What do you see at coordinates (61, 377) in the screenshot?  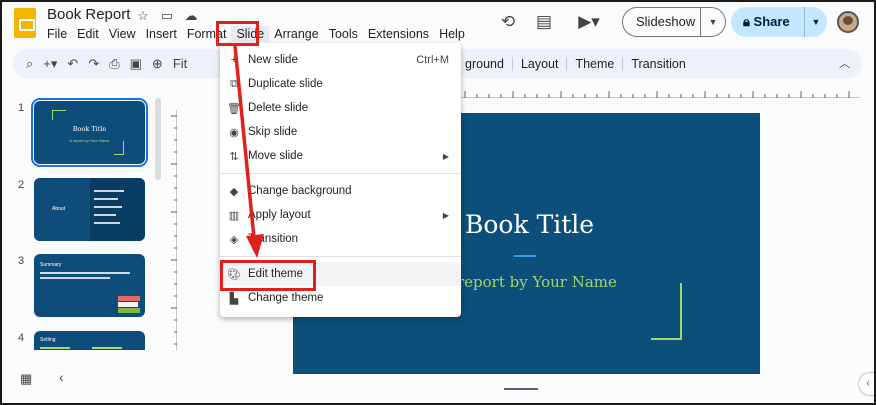 I see `collapse-filmstrip-icon: ‹` at bounding box center [61, 377].